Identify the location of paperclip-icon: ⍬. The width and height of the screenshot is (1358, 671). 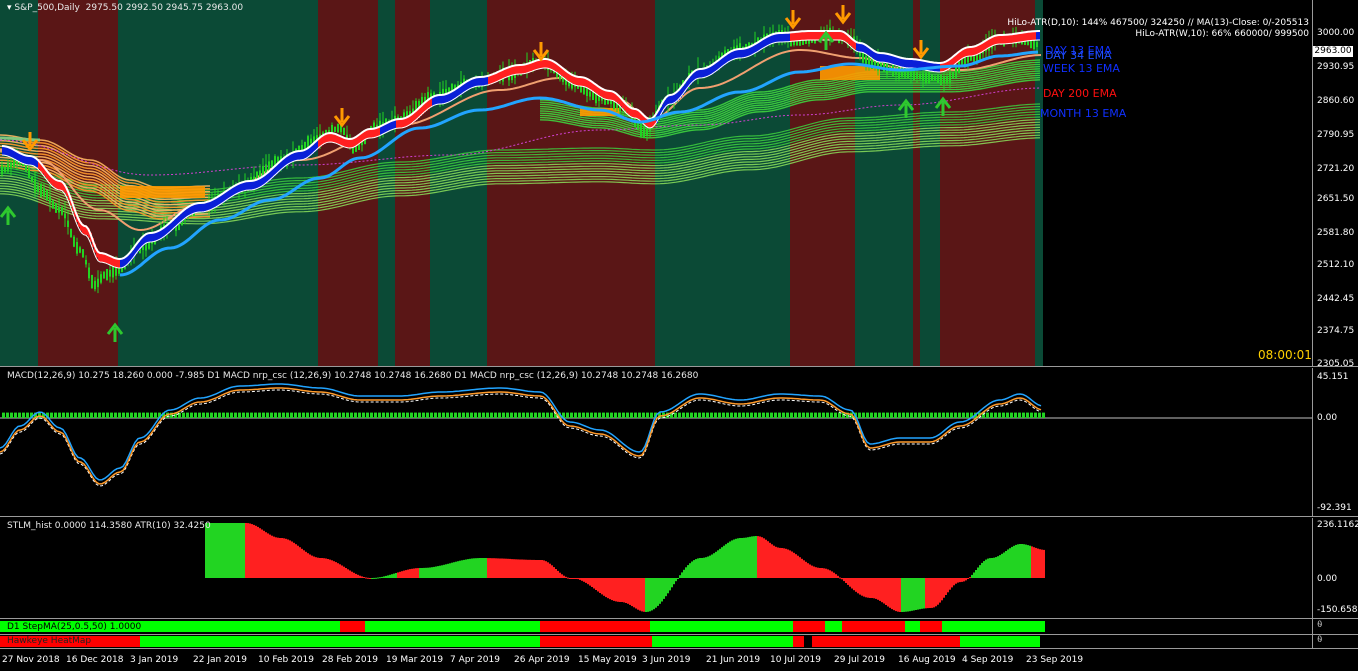
(1320, 640).